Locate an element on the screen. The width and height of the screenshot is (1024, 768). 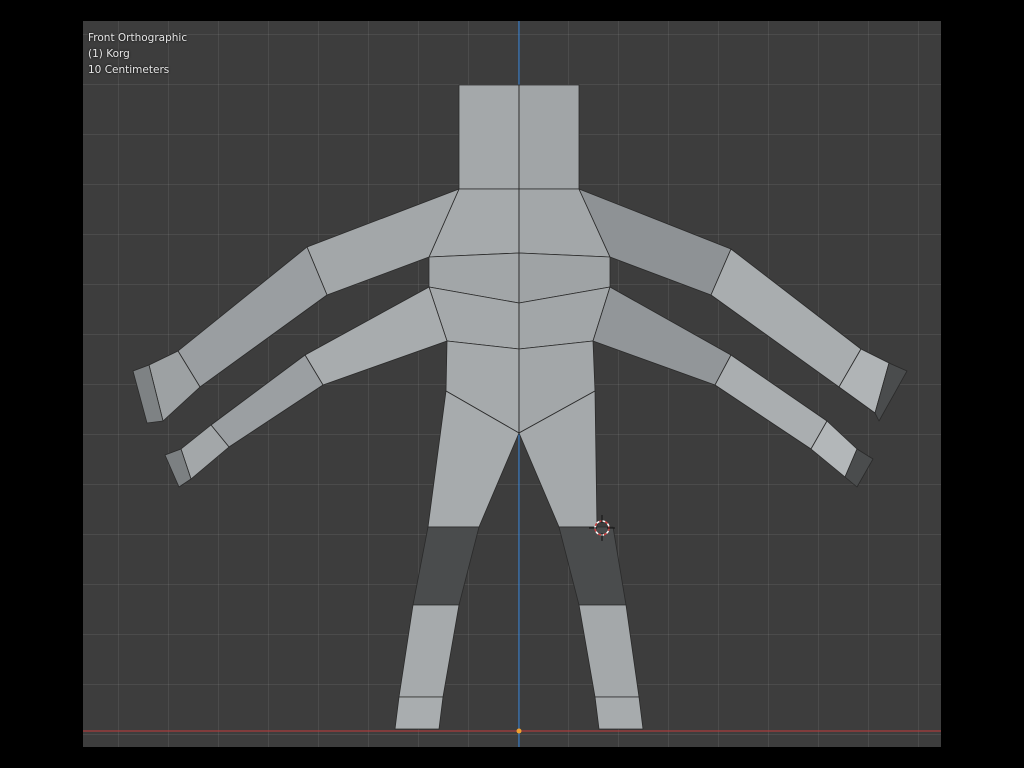
view-name-label: Front Orthographic is located at coordinates (138, 38).